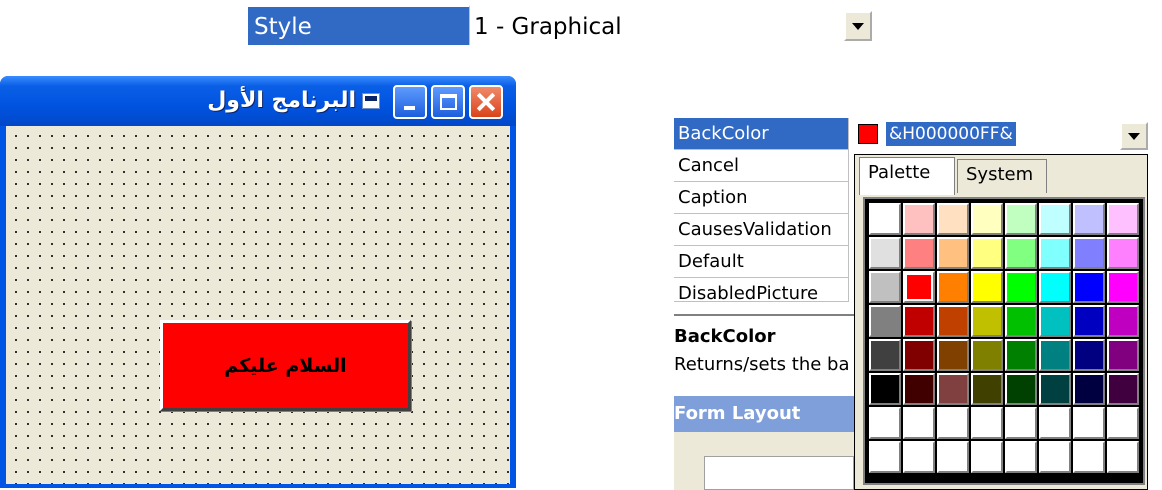 This screenshot has width=1162, height=490. I want to click on divider, so click(764, 315).